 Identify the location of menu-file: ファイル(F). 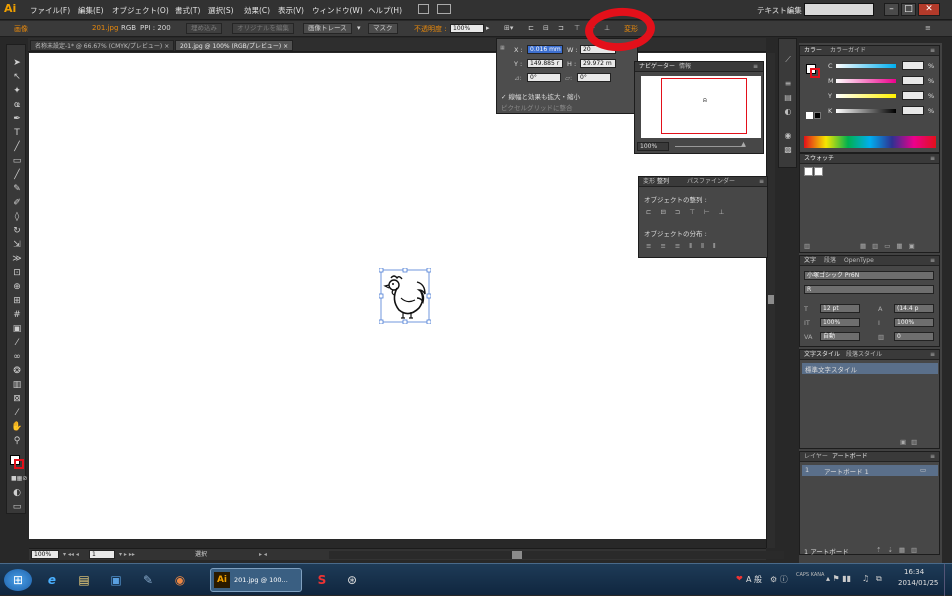
(50, 10).